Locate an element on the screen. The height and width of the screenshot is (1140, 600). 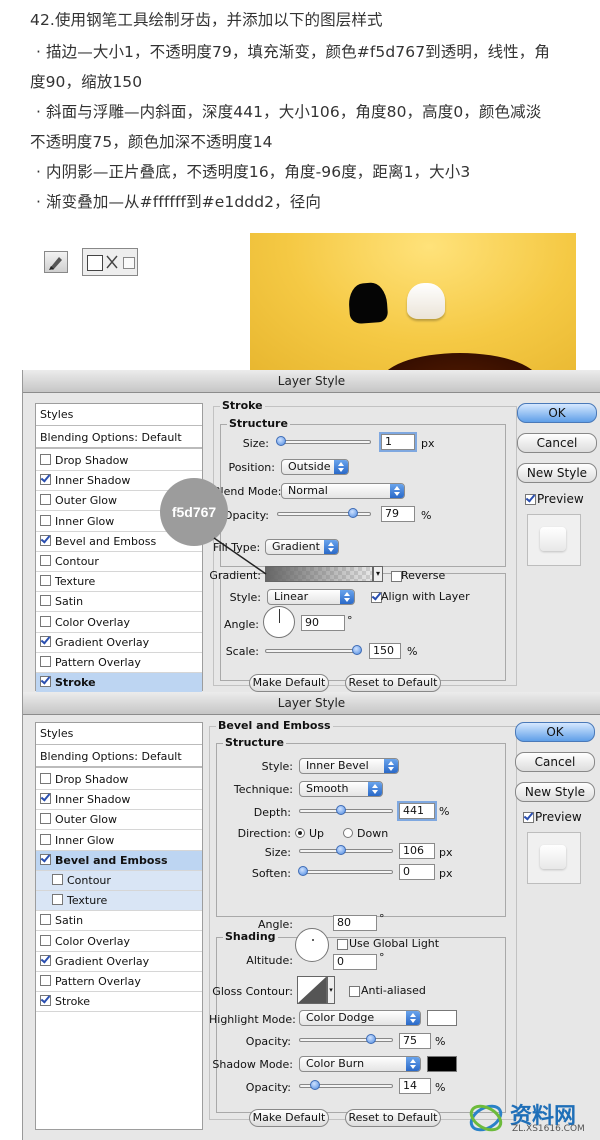
style-item: Bevel and Emboss is located at coordinates (119, 860).